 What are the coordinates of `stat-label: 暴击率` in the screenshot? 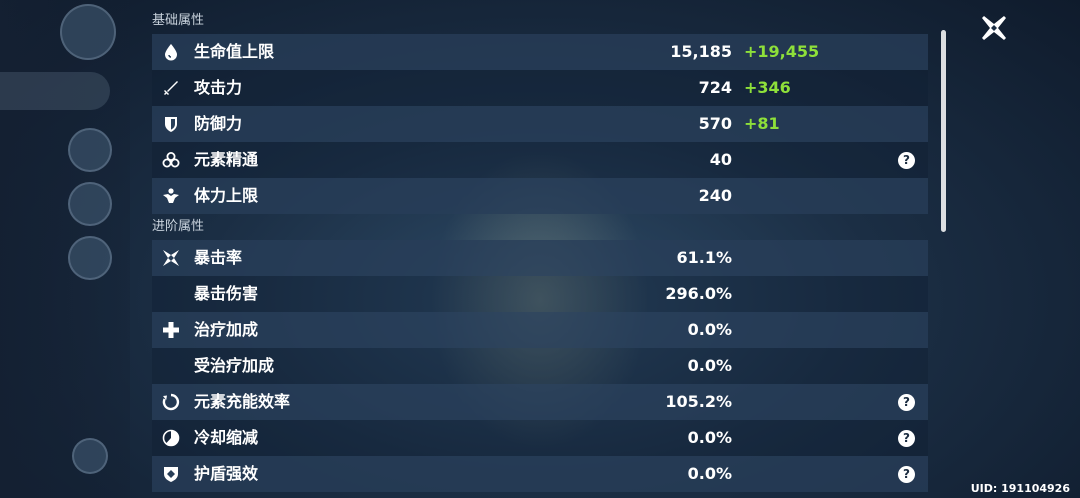 It's located at (218, 257).